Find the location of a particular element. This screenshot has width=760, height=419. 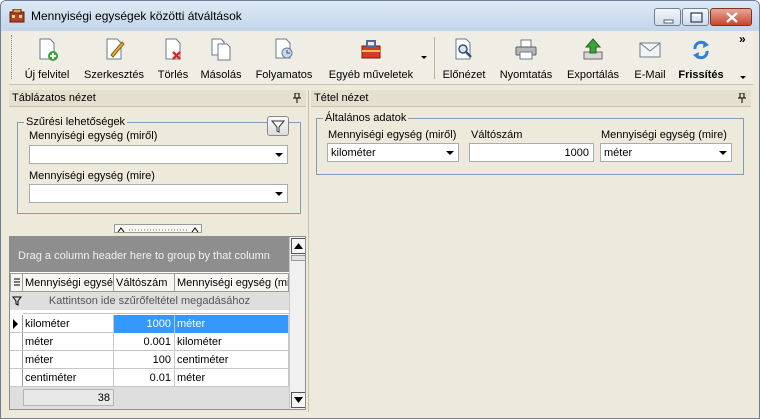

arrow-up-icon is located at coordinates (298, 246).